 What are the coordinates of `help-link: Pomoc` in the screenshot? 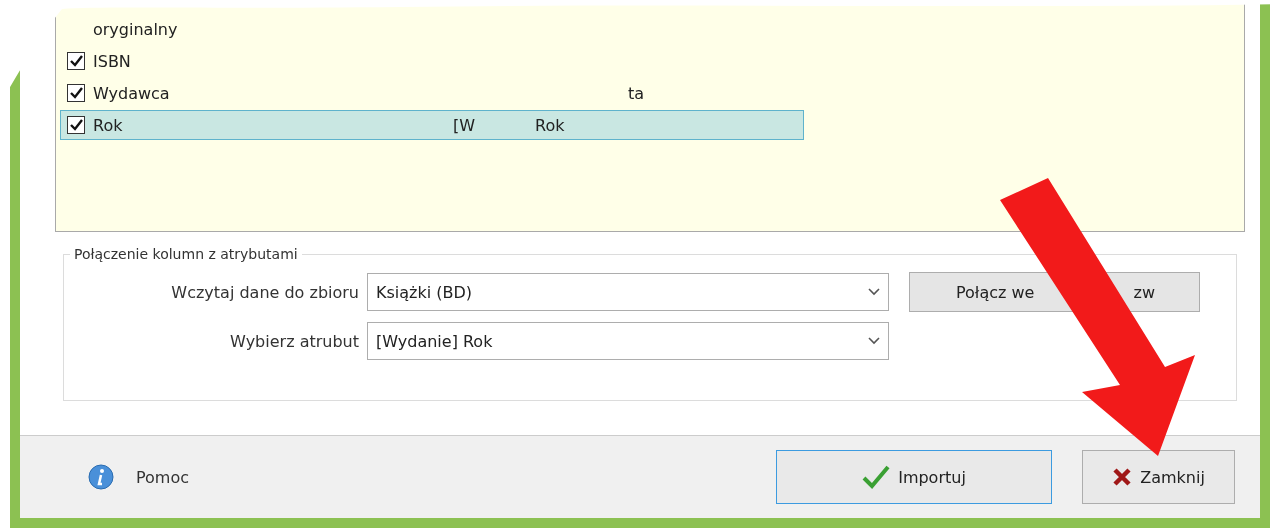 It's located at (163, 477).